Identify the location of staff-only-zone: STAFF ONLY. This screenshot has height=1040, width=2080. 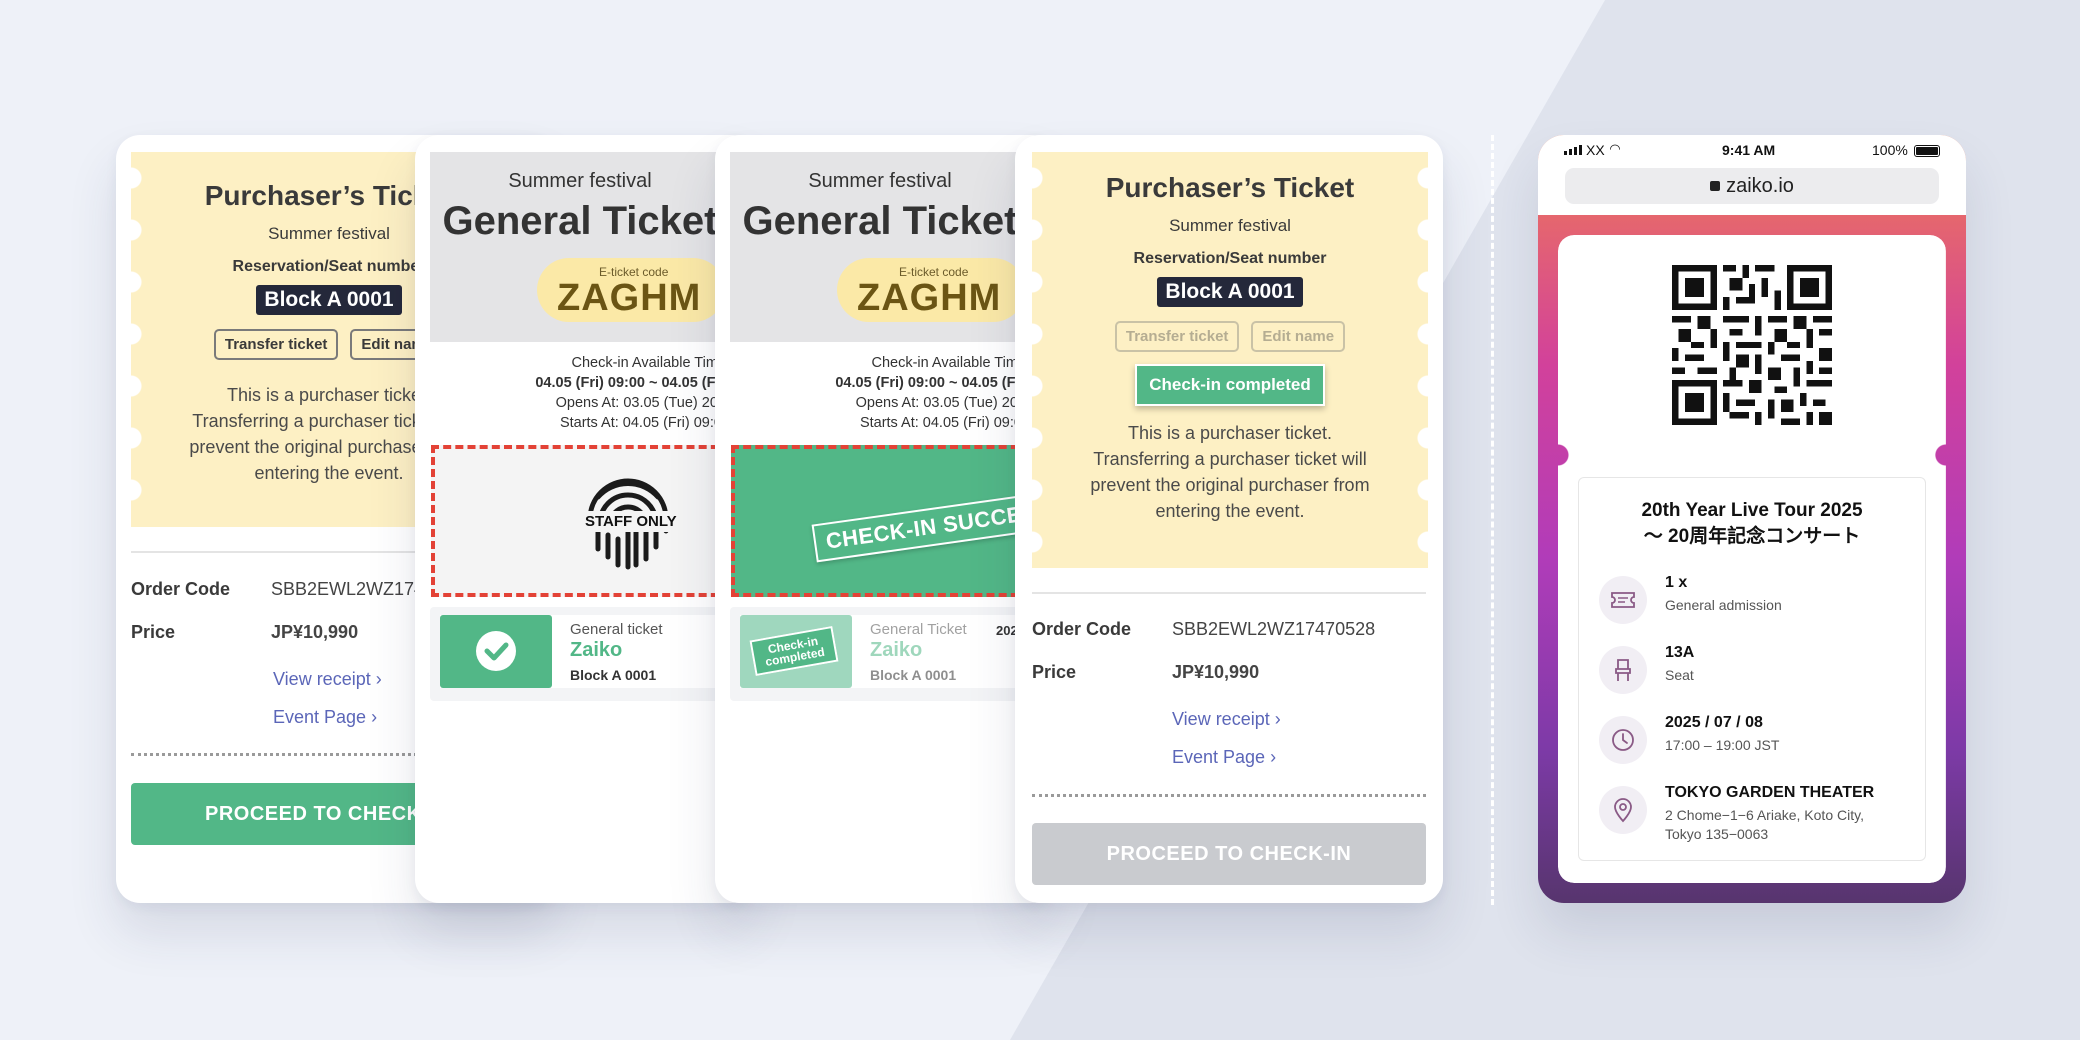
(581, 521).